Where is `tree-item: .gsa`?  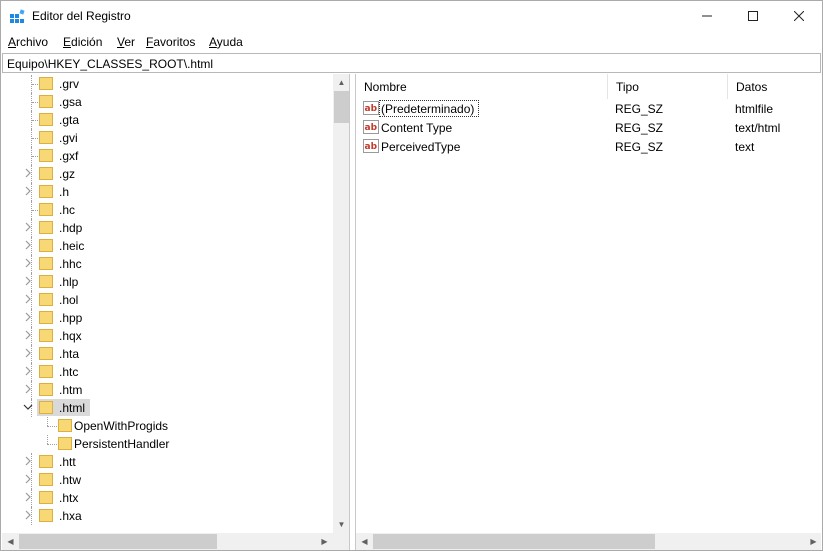 tree-item: .gsa is located at coordinates (167, 102).